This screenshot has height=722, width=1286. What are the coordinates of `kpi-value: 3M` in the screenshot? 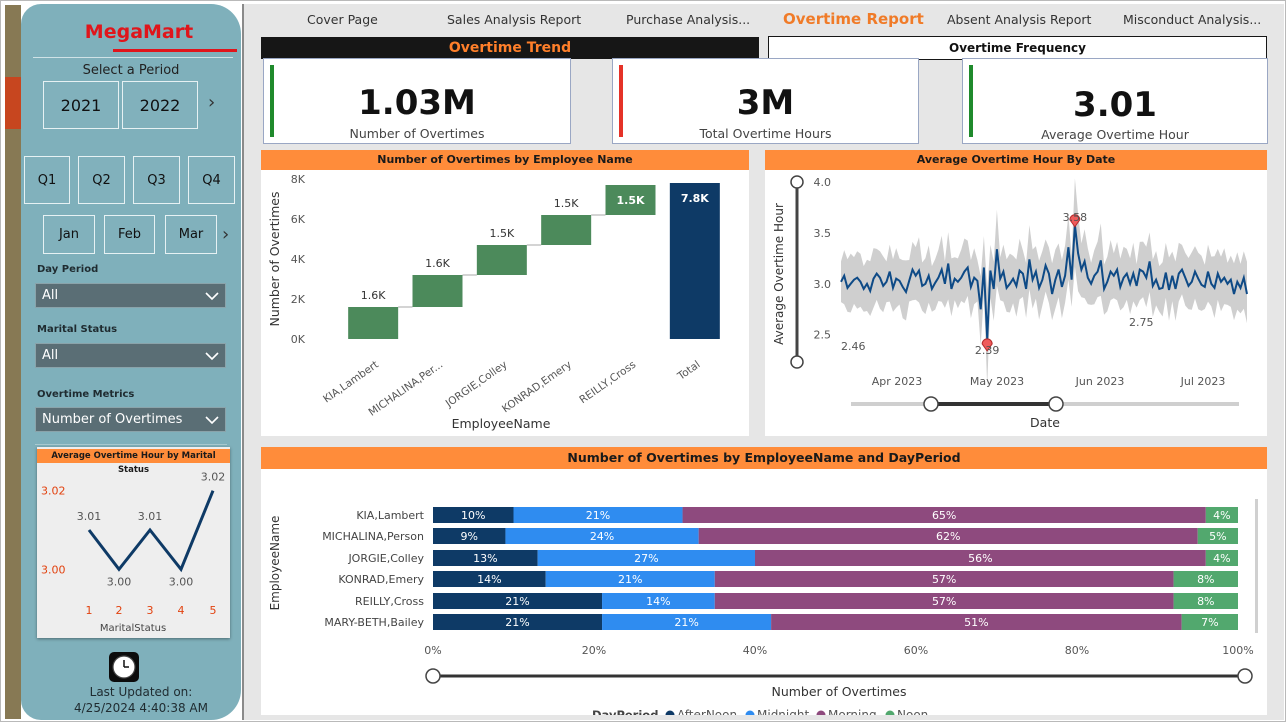 It's located at (765, 103).